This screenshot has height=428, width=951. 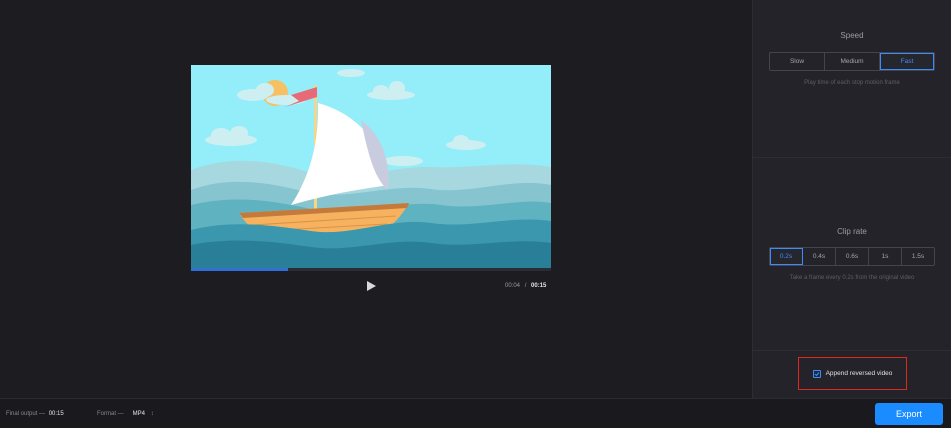 What do you see at coordinates (819, 256) in the screenshot?
I see `clip-rate-option-0-4s: 0.4s` at bounding box center [819, 256].